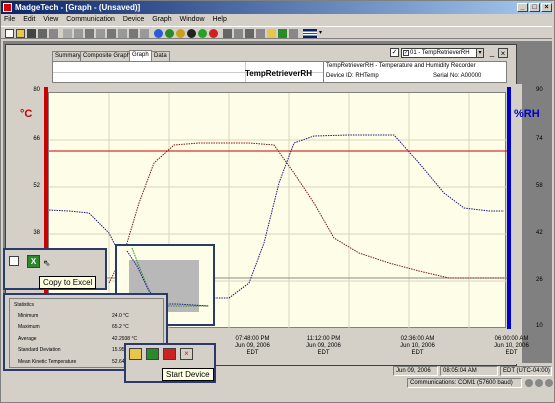  I want to click on series-select-value: 01 - TempRetrieverRH, so click(440, 53).